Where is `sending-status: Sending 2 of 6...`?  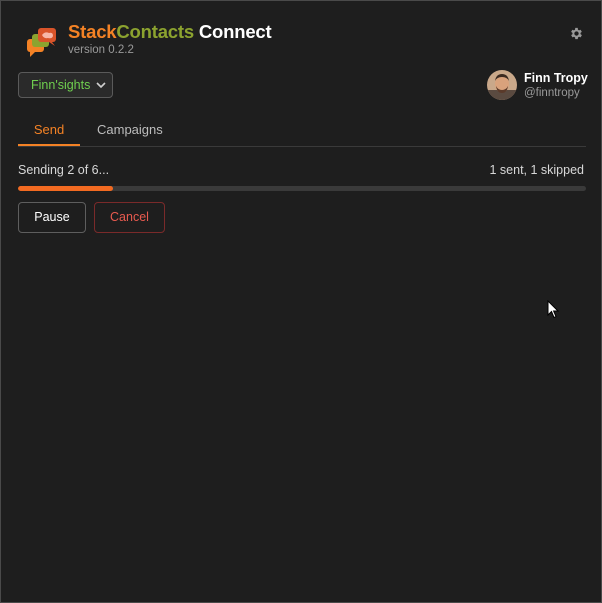
sending-status: Sending 2 of 6... is located at coordinates (64, 170).